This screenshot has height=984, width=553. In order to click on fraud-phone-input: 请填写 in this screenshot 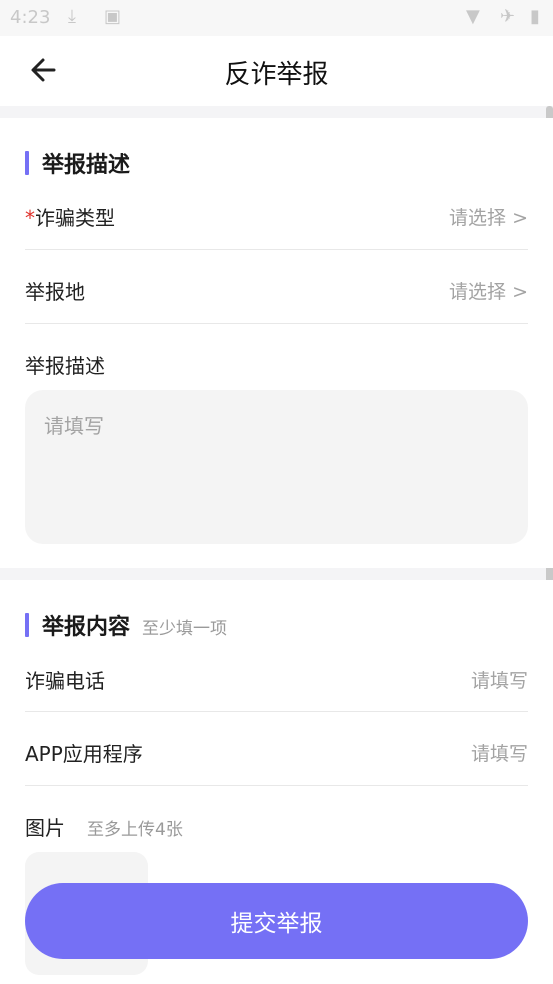, I will do `click(499, 679)`.